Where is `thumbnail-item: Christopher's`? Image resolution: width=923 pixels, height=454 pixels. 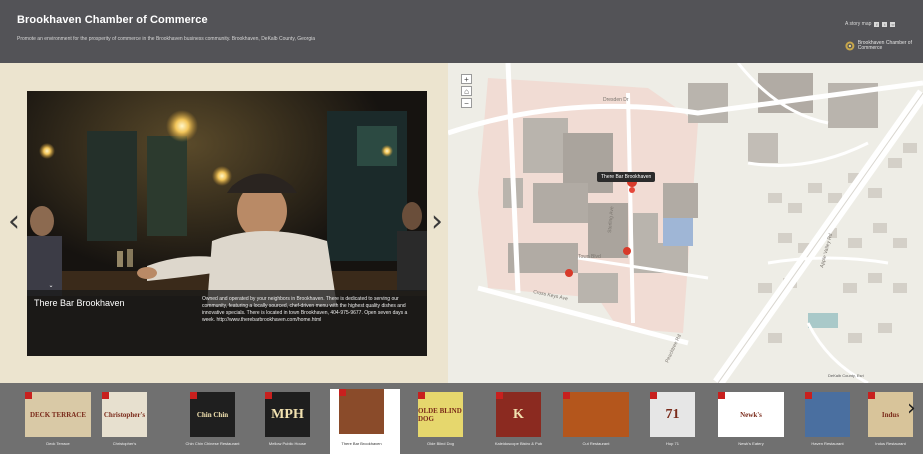 thumbnail-item: Christopher's is located at coordinates (124, 414).